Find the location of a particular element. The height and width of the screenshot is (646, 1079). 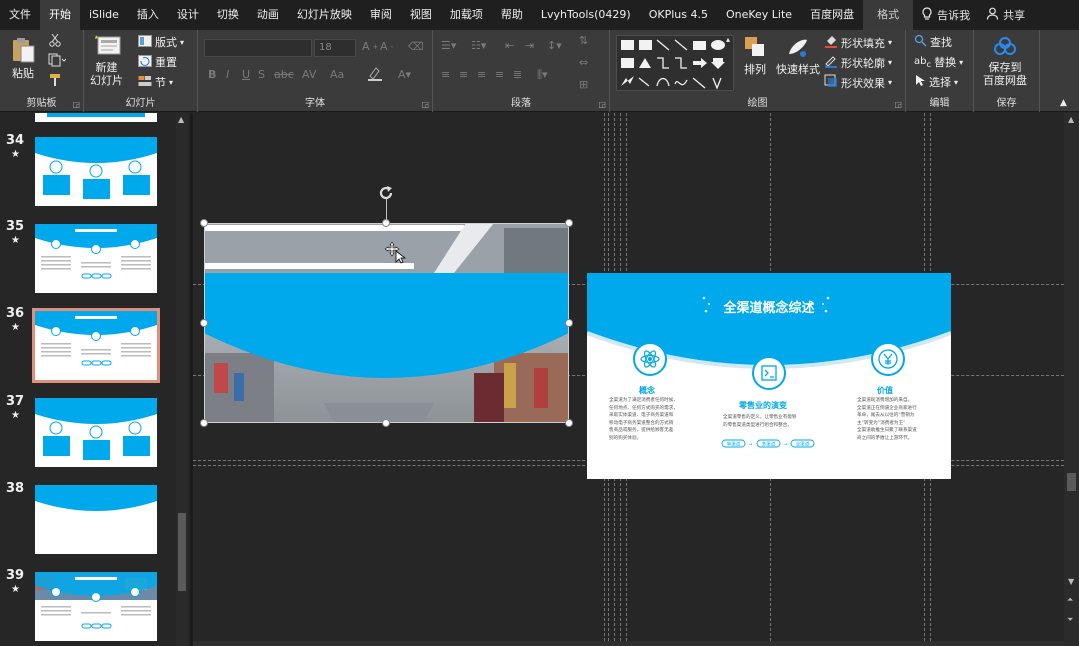

new-slide-button: 新建 幻灯片 is located at coordinates (106, 60).